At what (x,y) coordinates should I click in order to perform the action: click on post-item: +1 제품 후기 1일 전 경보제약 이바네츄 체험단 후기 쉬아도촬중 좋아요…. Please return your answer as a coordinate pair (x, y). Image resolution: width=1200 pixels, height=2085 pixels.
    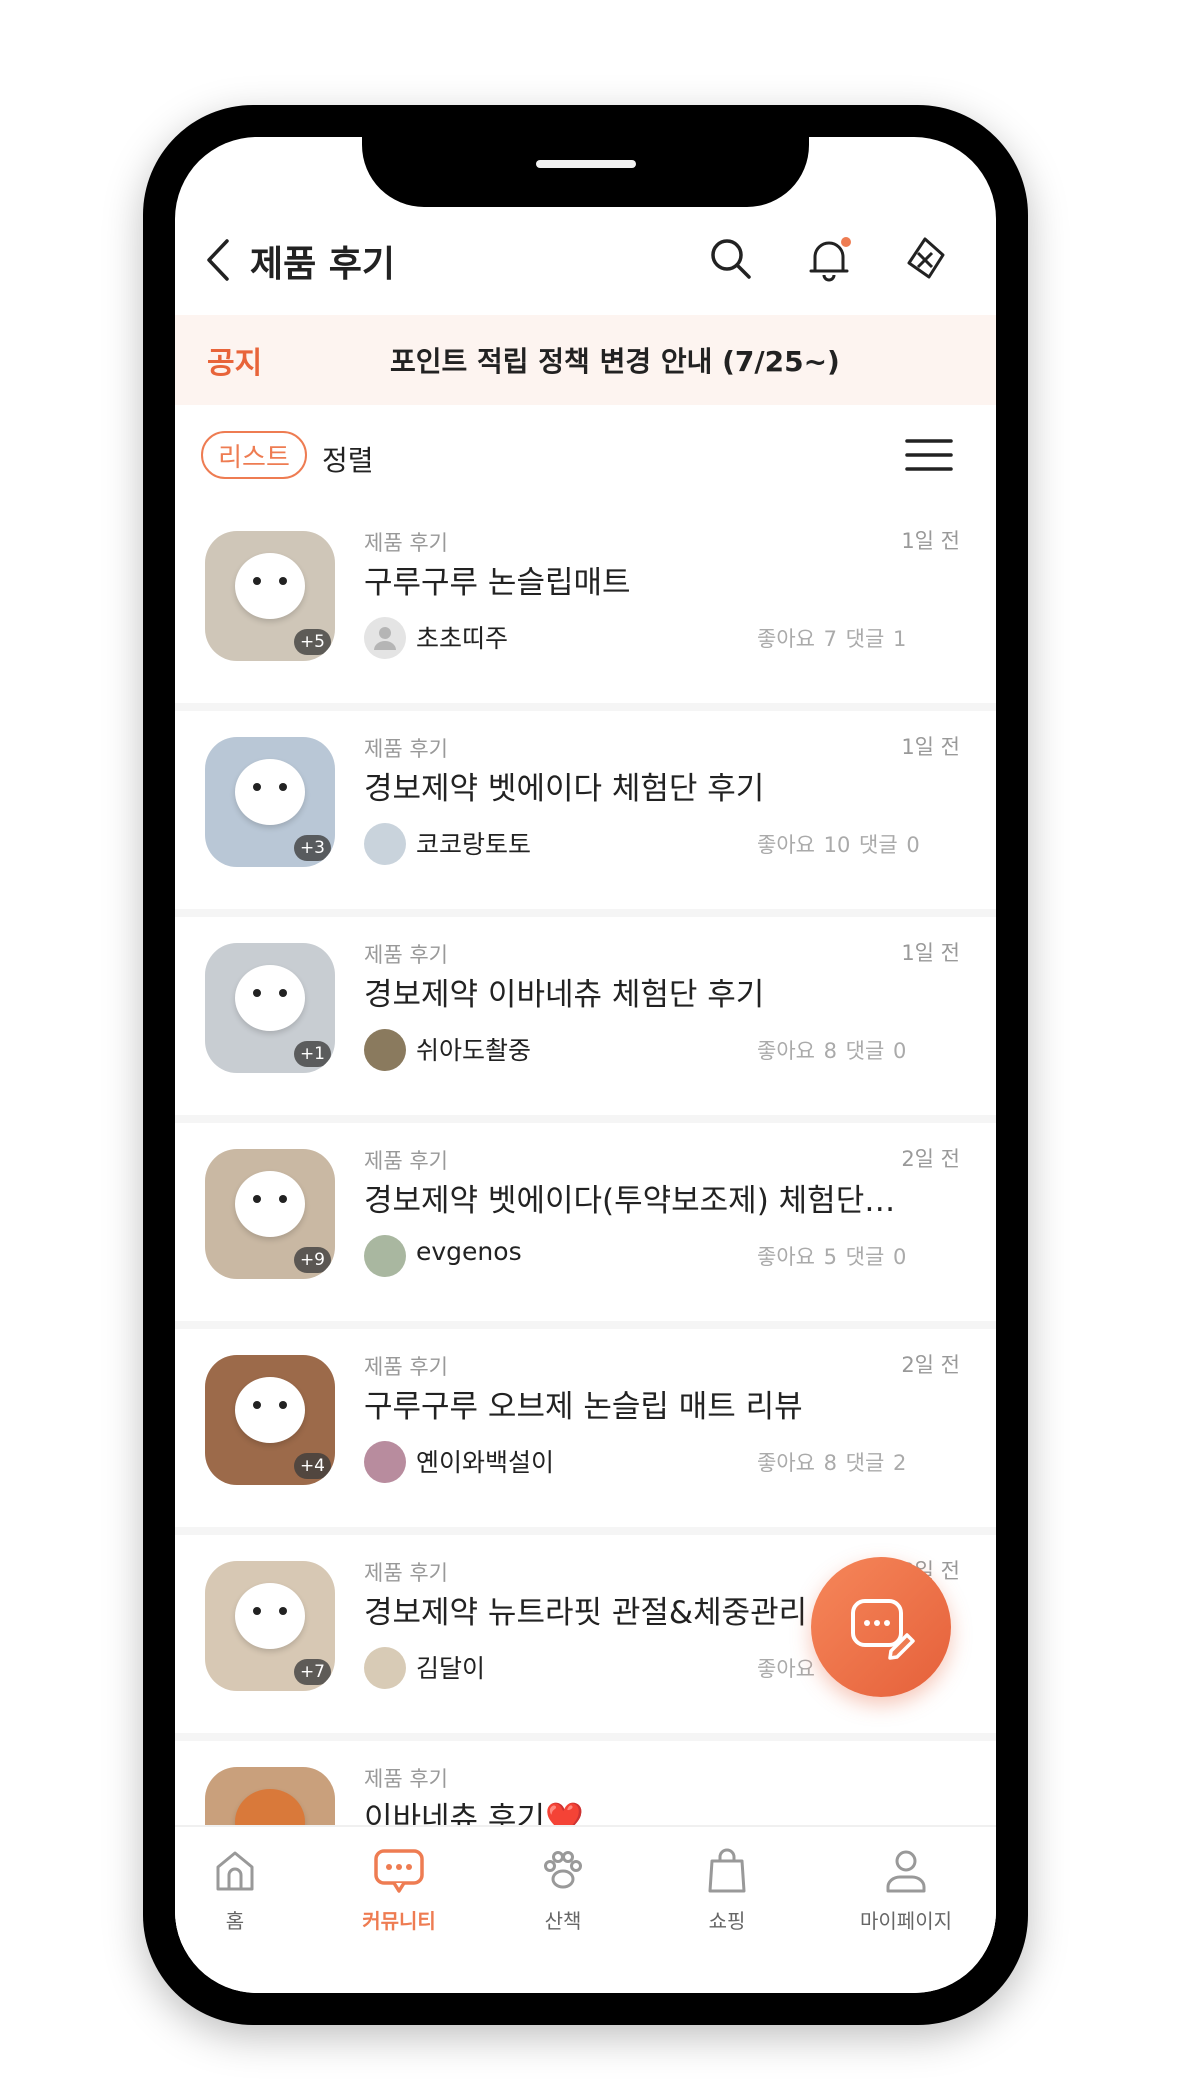
    Looking at the image, I should click on (585, 1020).